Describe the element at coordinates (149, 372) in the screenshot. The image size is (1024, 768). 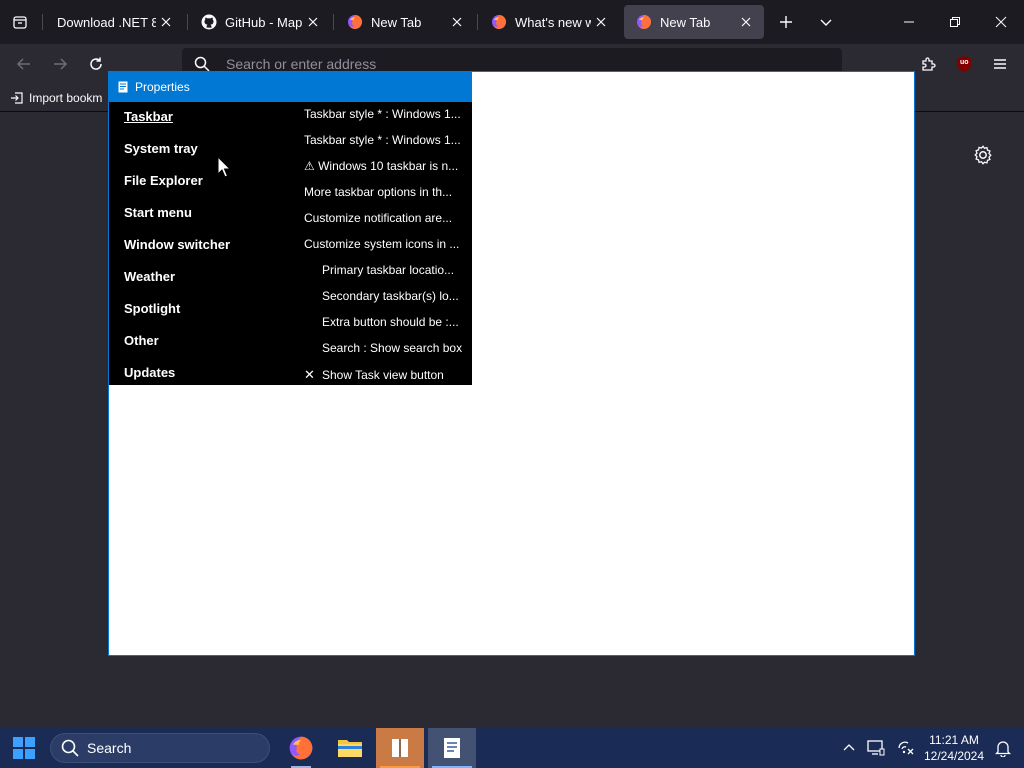
I see `category-updates: Updates` at that location.